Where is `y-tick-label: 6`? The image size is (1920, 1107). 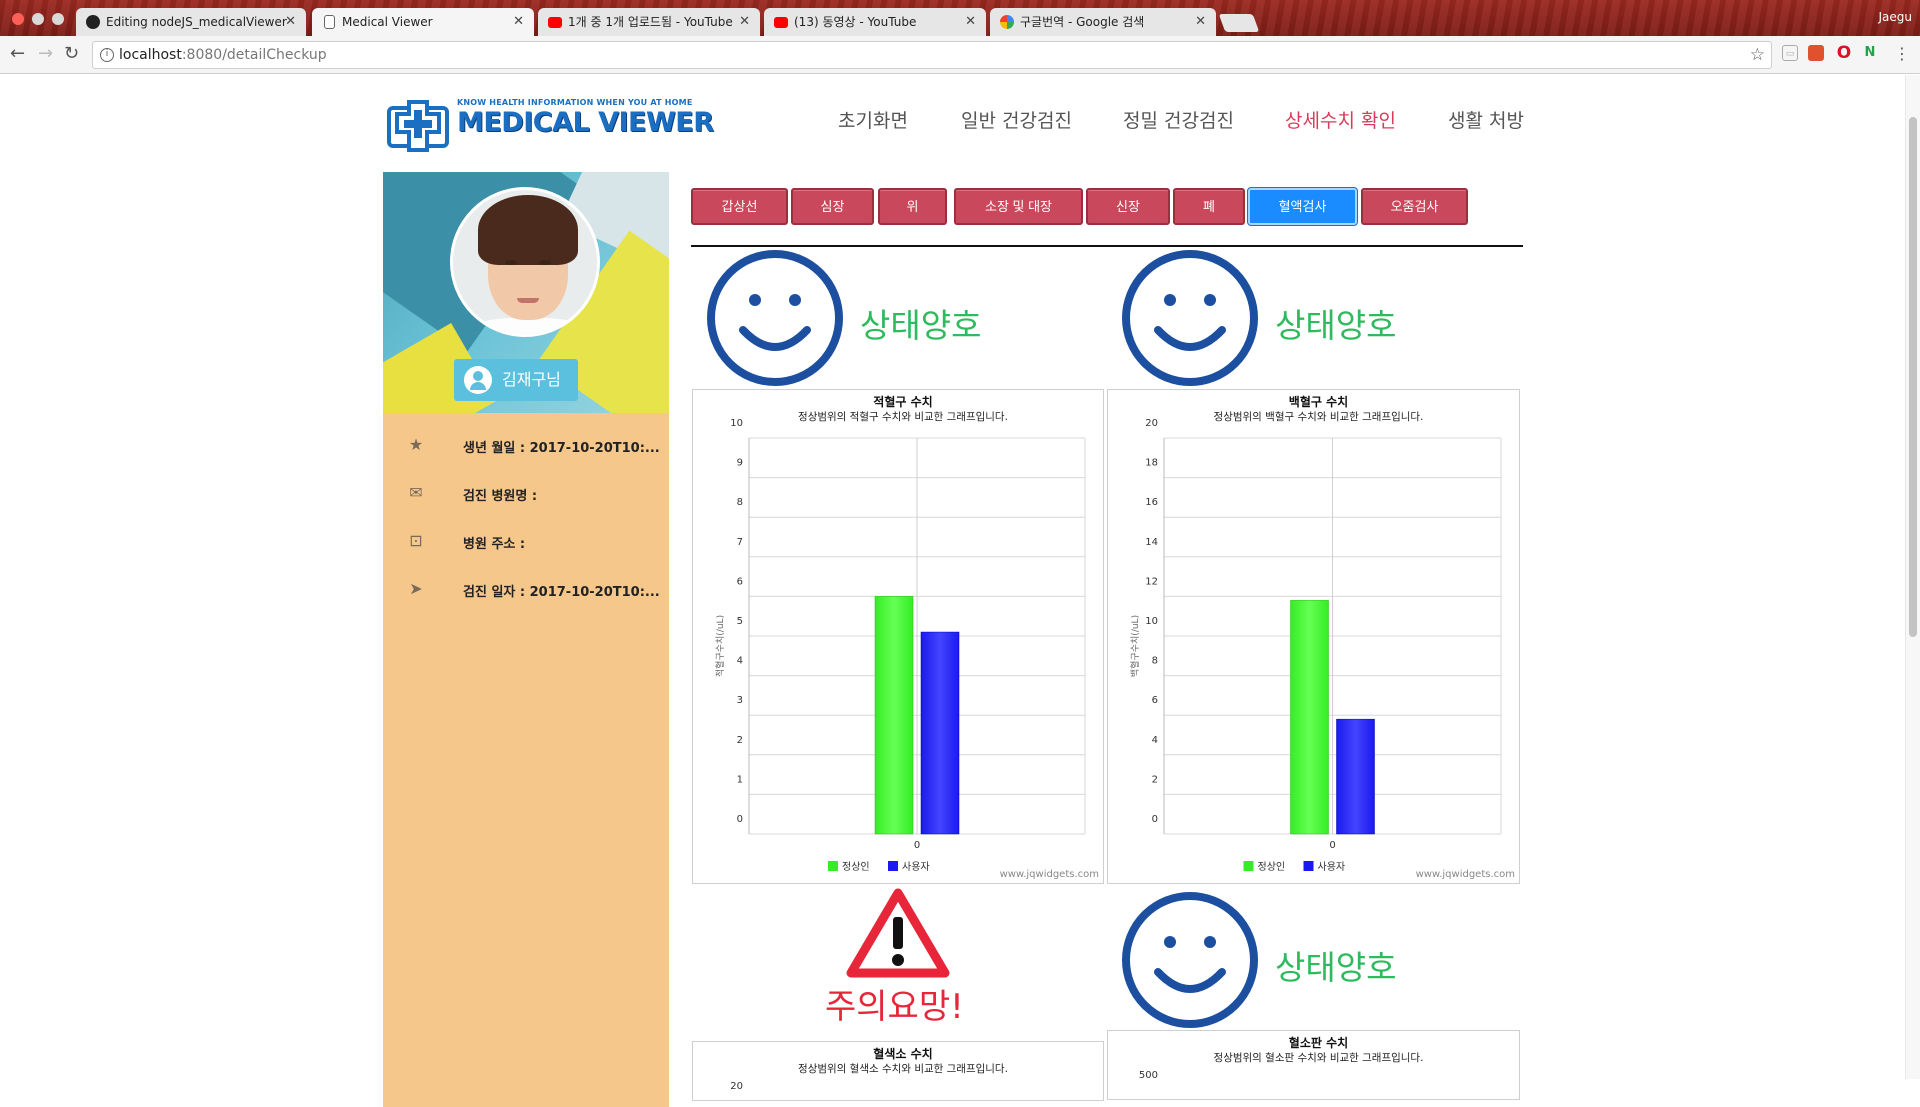 y-tick-label: 6 is located at coordinates (1155, 700).